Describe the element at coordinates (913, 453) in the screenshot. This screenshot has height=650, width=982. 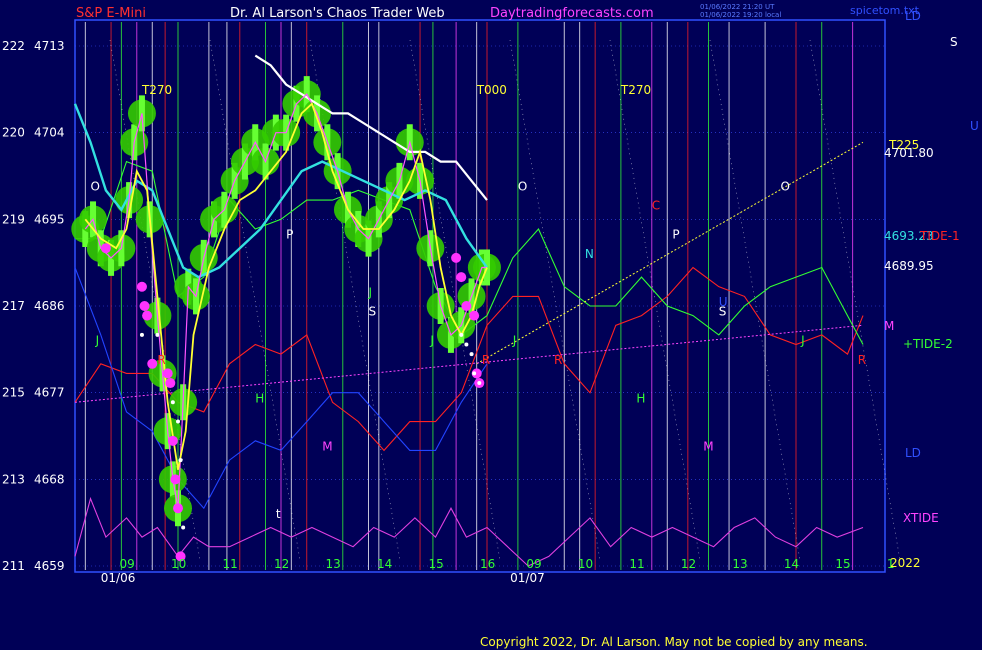
I see `right-series-label: LD` at that location.